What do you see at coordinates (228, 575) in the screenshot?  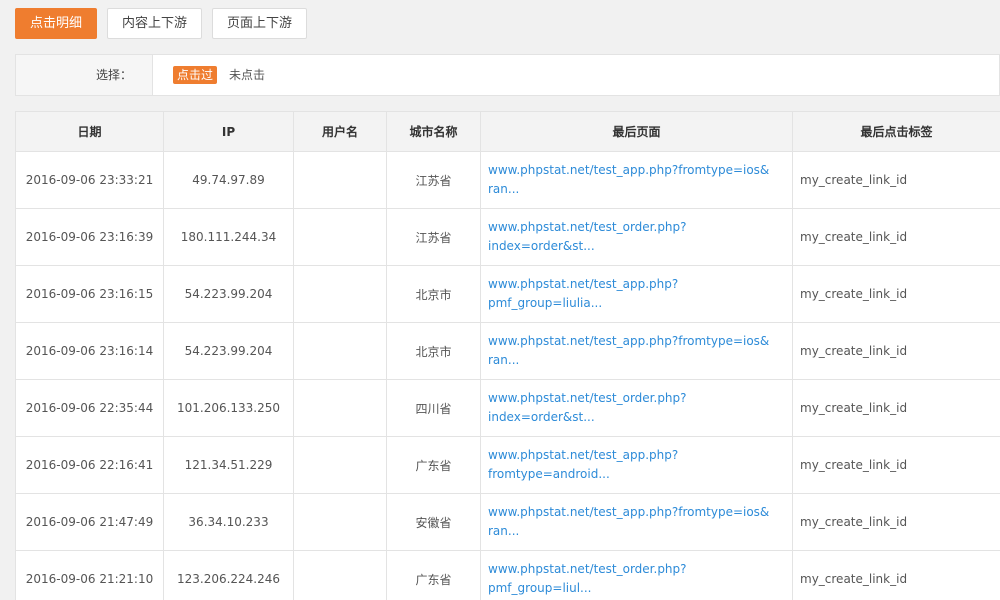 I see `cell-ip: 123.206.224.246` at bounding box center [228, 575].